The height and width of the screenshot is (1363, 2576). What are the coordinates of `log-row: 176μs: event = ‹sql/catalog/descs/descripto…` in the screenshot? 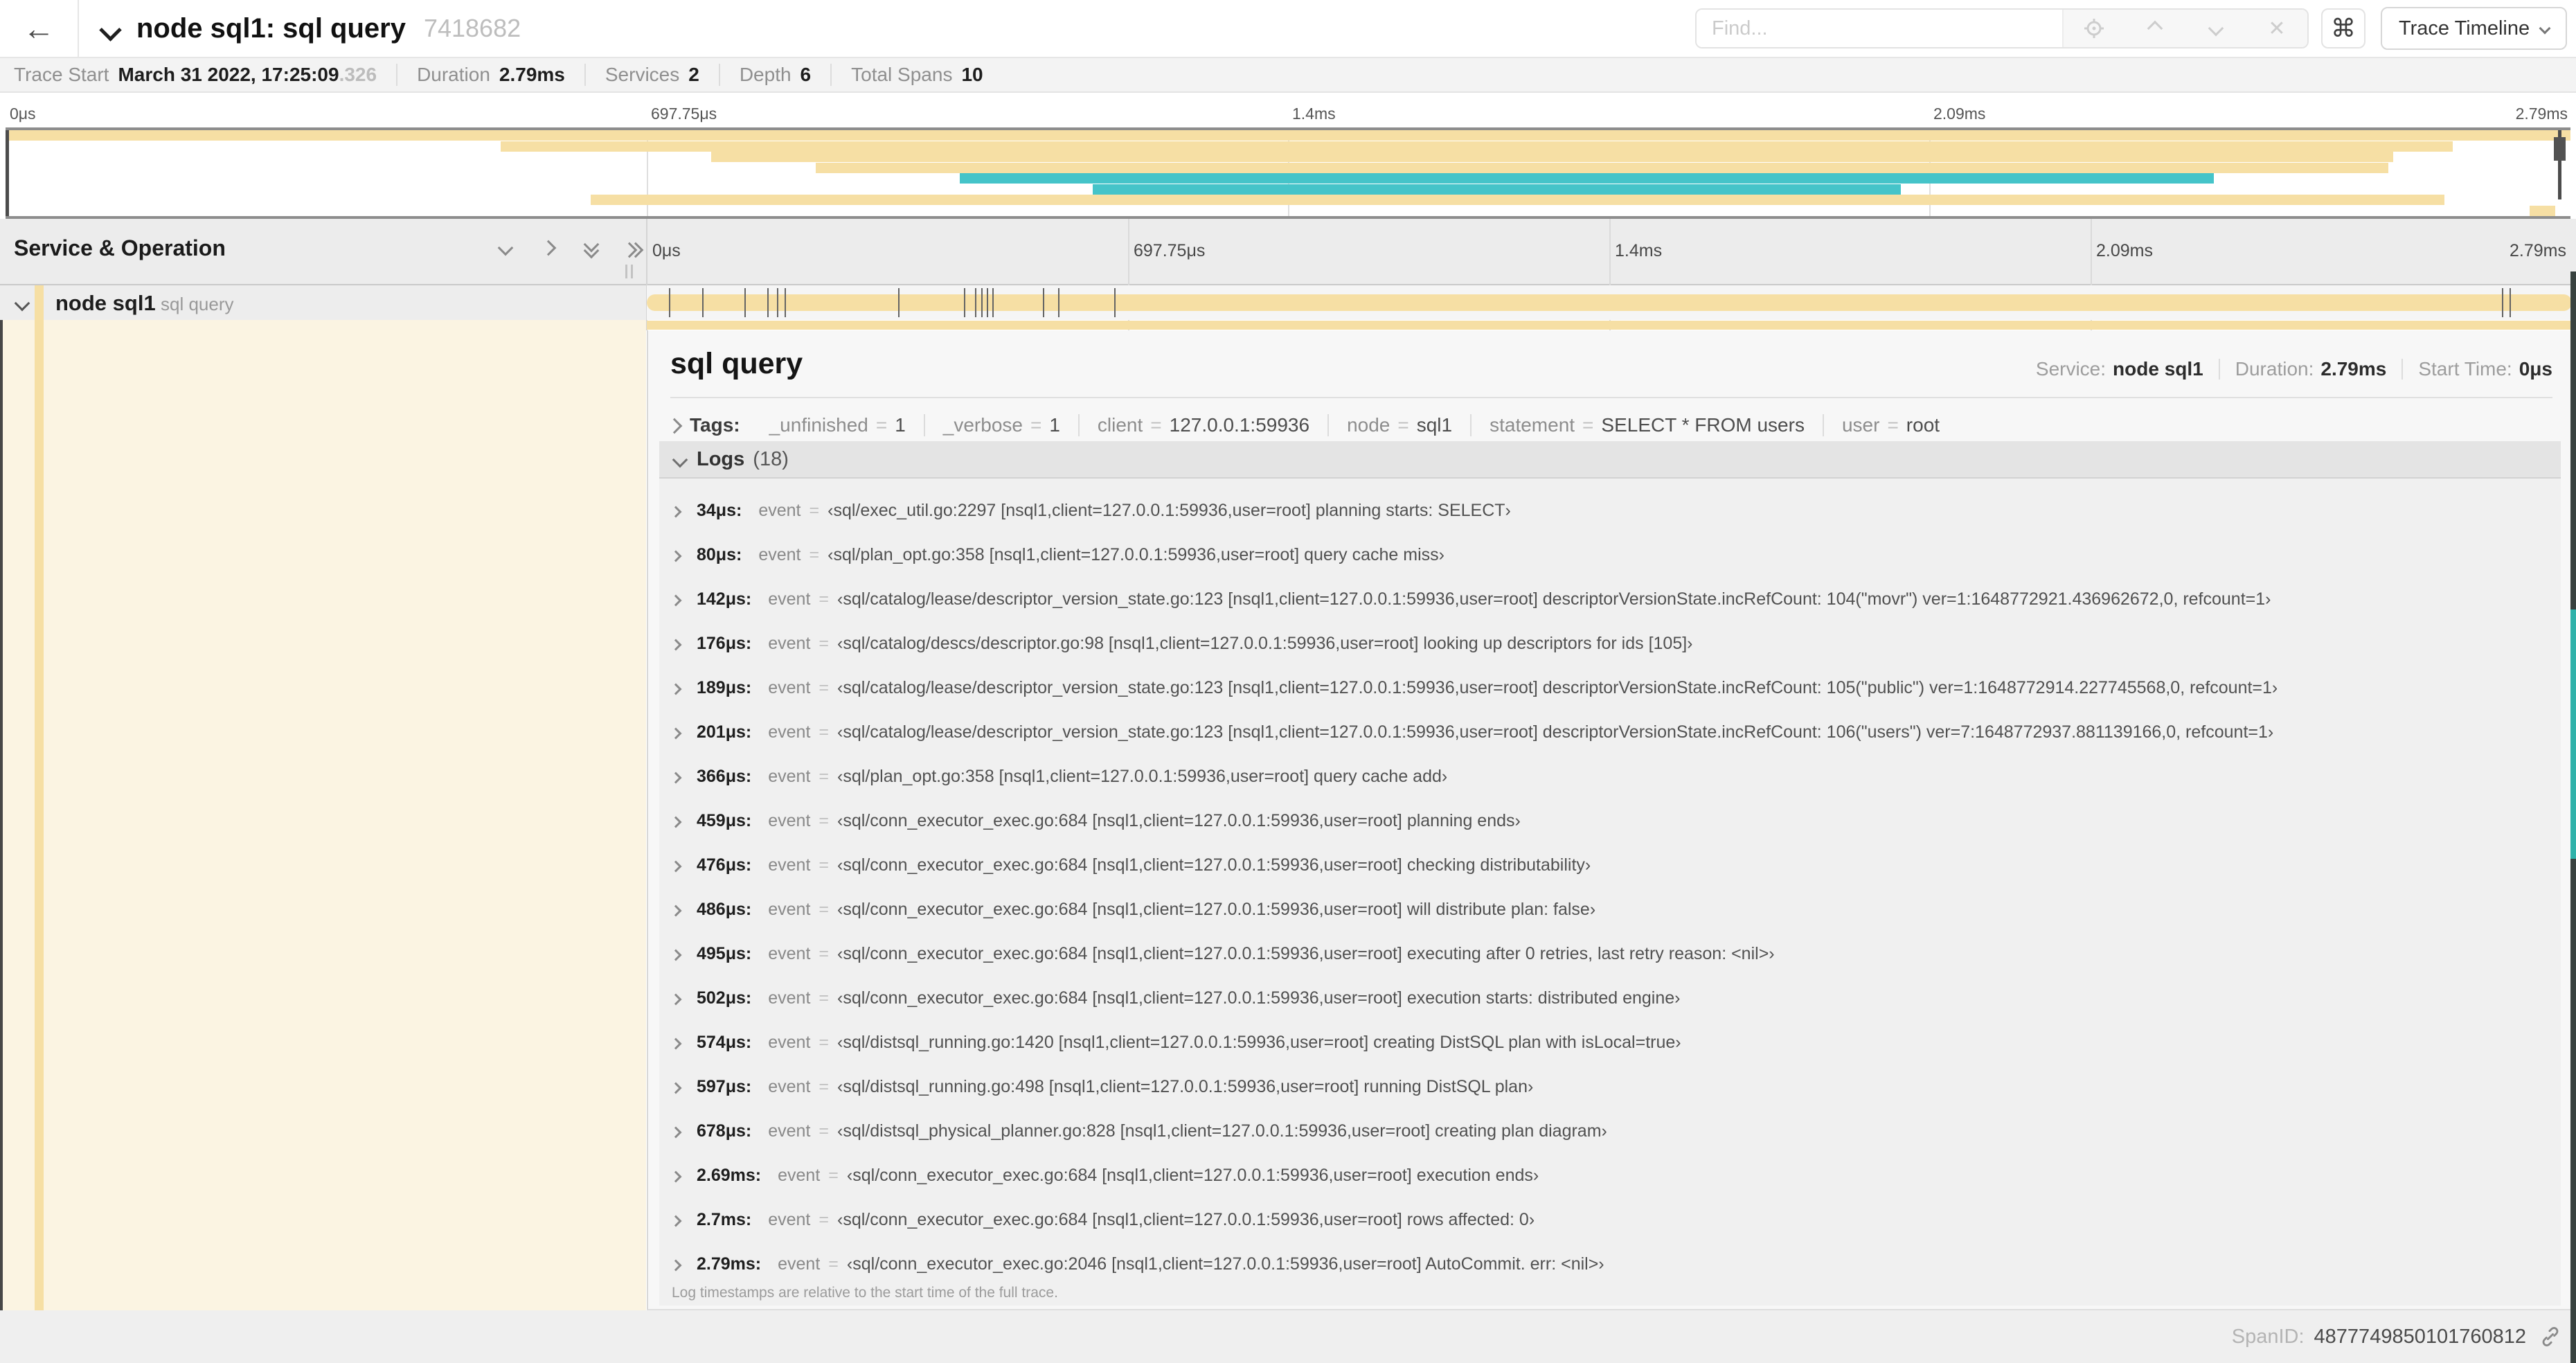 It's located at (1610, 643).